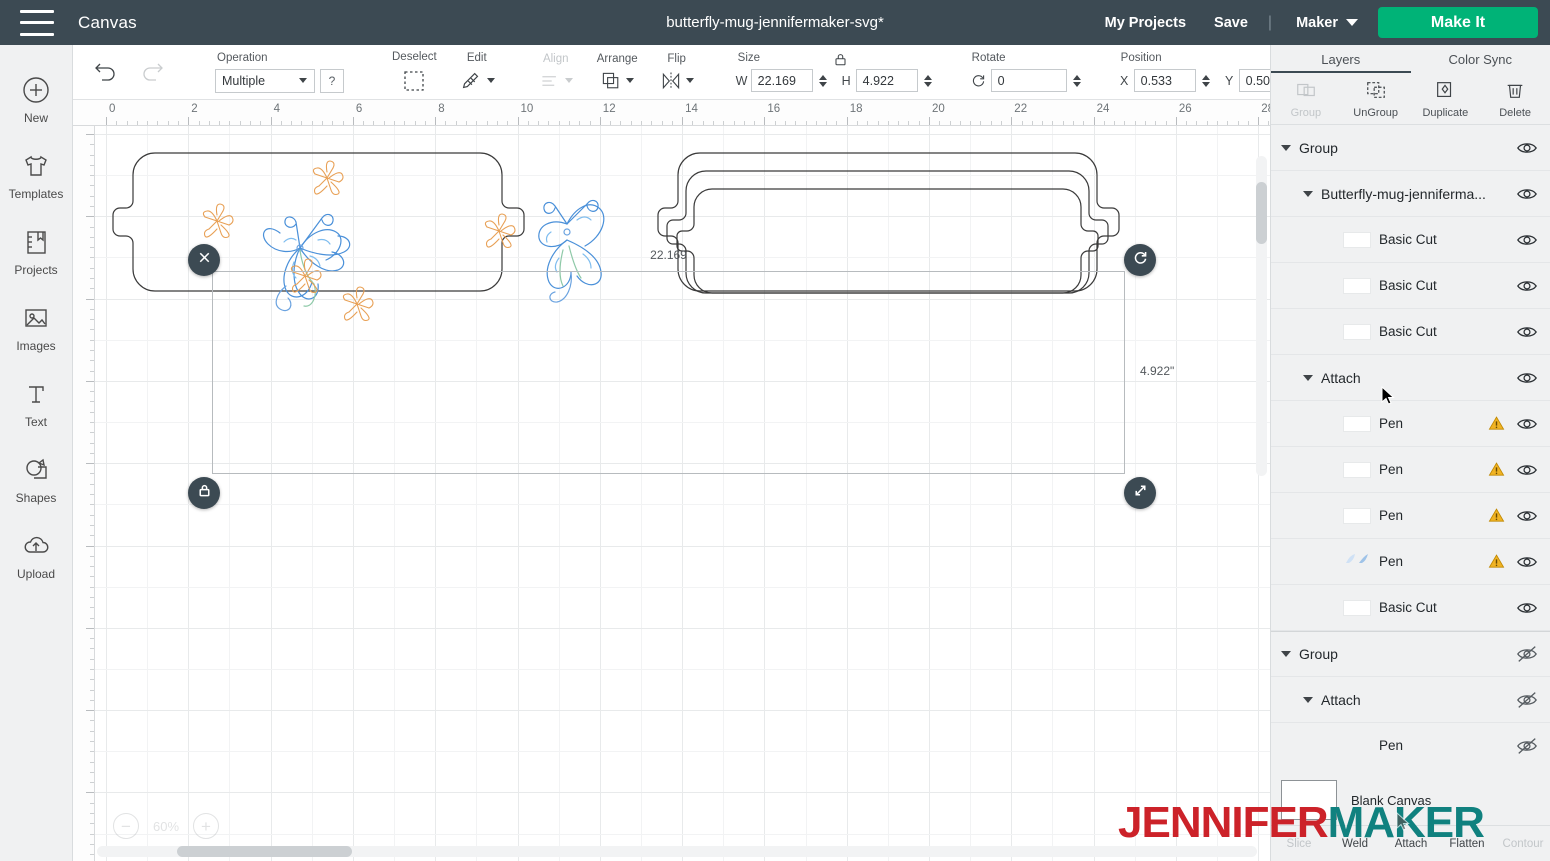 This screenshot has height=861, width=1550. I want to click on delete-button: Delete, so click(1515, 98).